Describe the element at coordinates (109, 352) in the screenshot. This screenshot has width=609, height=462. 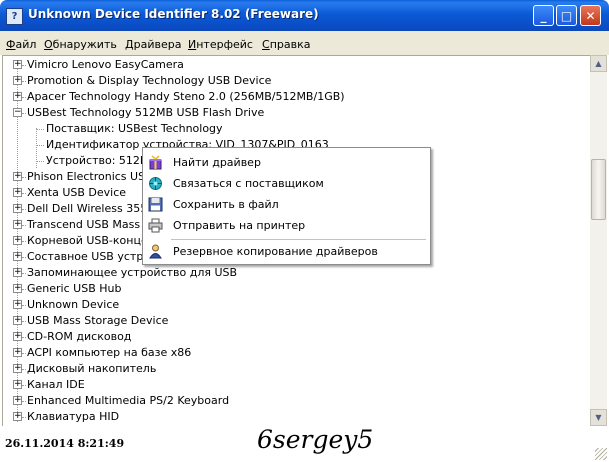
I see `tree-item-label: ACPI компьютер на базе x86` at that location.